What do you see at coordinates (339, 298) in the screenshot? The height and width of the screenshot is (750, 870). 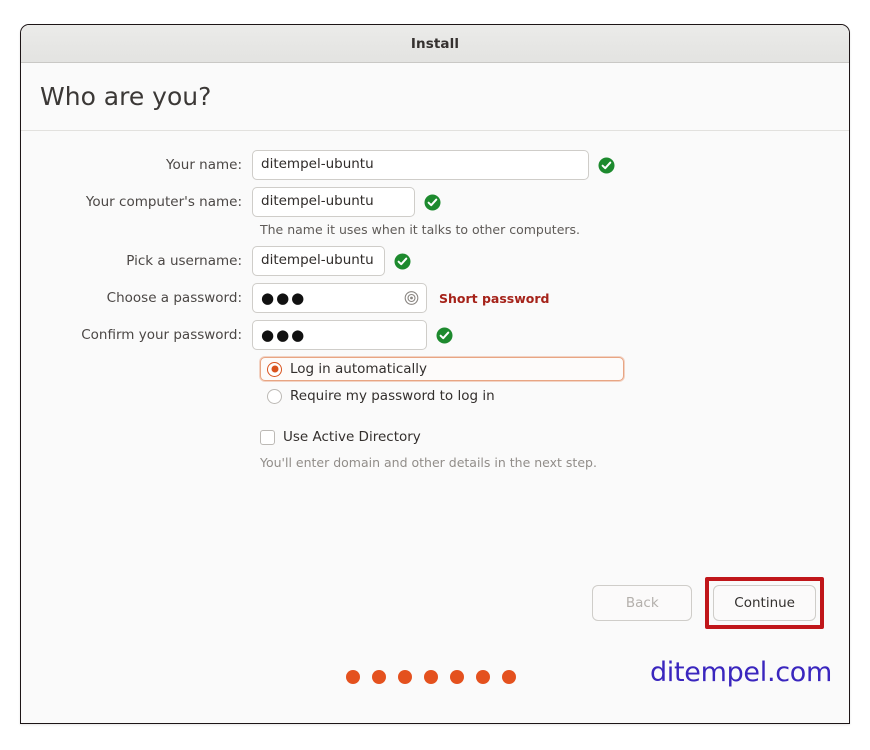 I see `password-input: ●●●` at bounding box center [339, 298].